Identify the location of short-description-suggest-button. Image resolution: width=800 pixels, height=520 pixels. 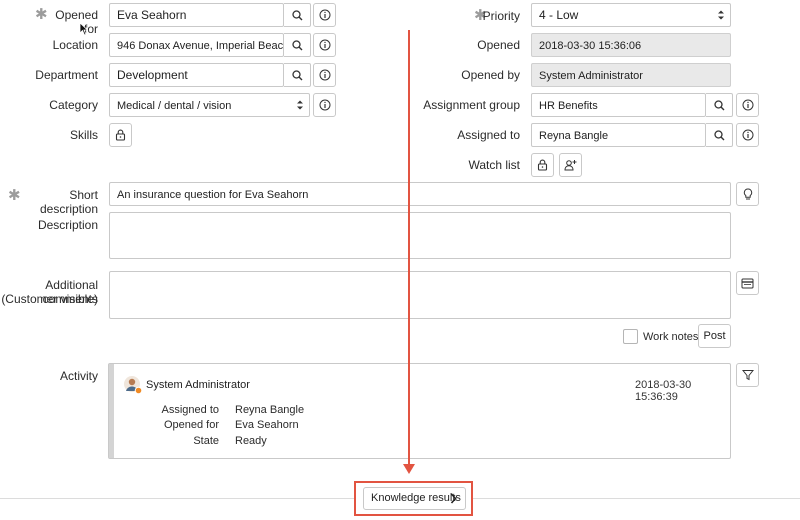
(747, 194).